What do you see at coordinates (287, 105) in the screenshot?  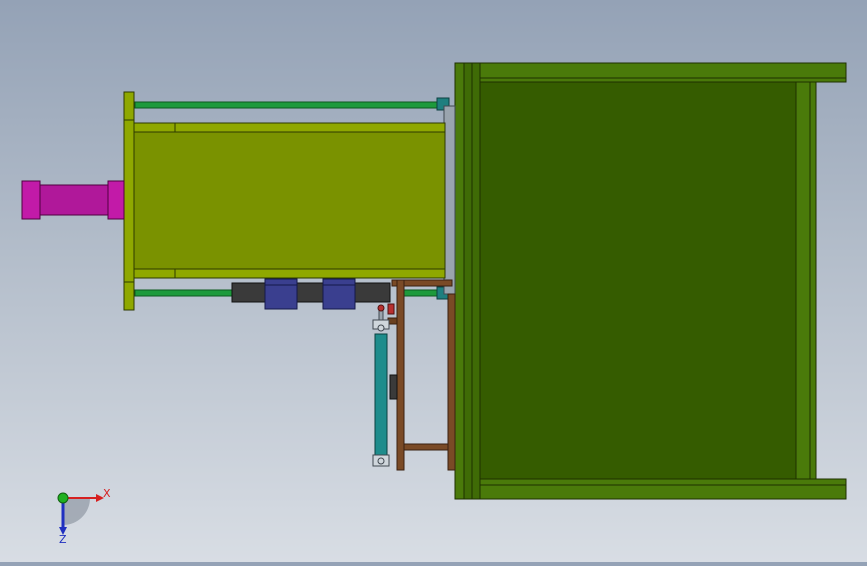 I see `tie-rod-top` at bounding box center [287, 105].